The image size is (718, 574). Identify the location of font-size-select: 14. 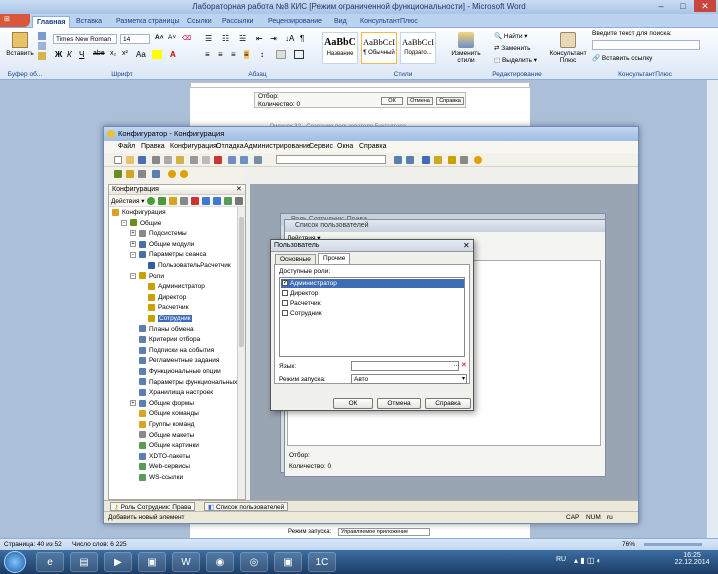
(135, 39).